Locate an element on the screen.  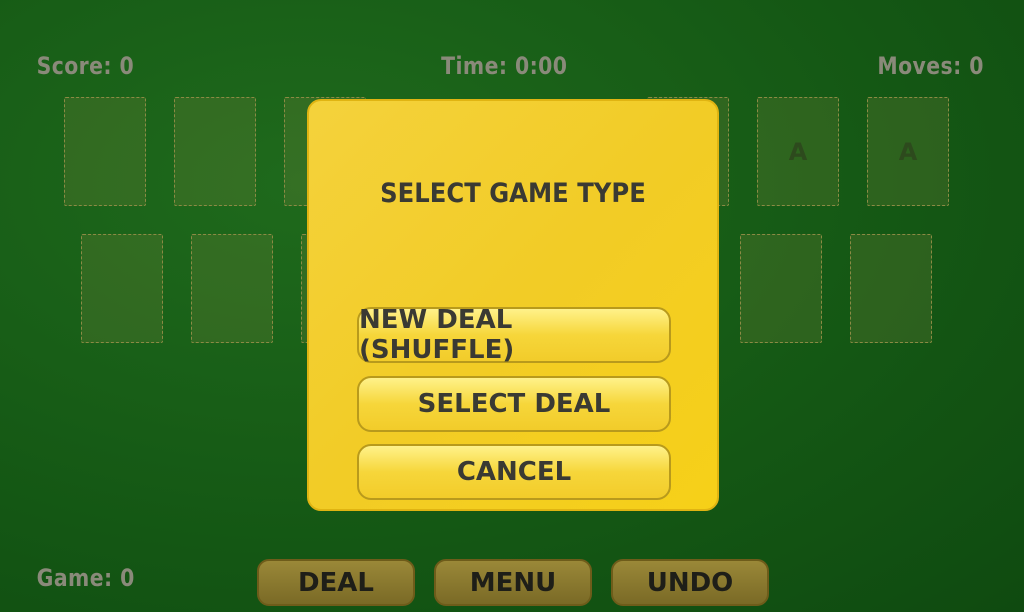
undo-button: UNDO is located at coordinates (690, 582).